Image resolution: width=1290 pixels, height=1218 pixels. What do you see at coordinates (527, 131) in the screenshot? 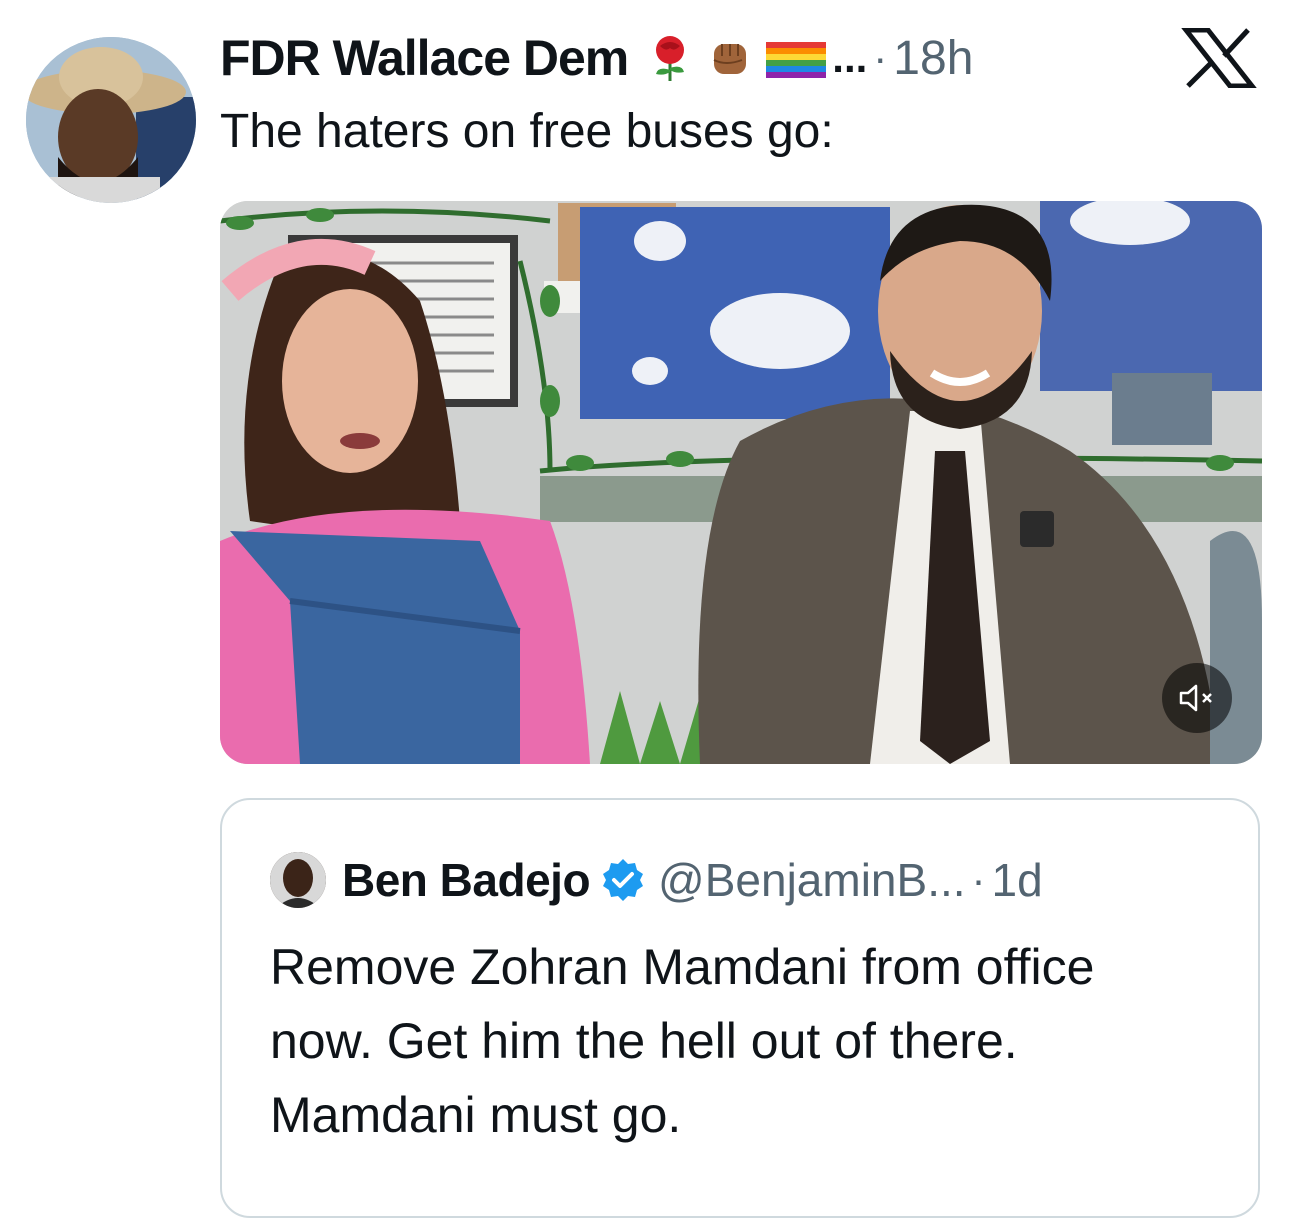
I see `tweet-text: The haters on free buses go:` at bounding box center [527, 131].